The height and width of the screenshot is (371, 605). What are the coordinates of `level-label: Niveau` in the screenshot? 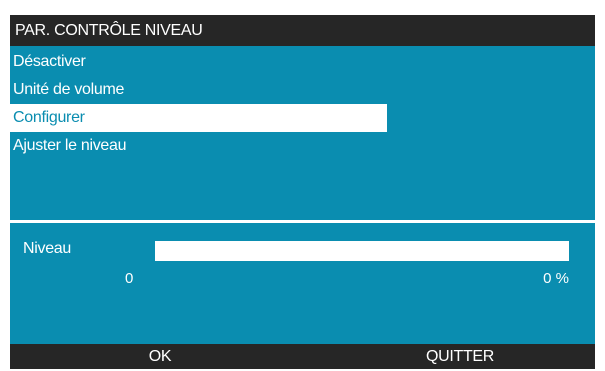 It's located at (47, 248).